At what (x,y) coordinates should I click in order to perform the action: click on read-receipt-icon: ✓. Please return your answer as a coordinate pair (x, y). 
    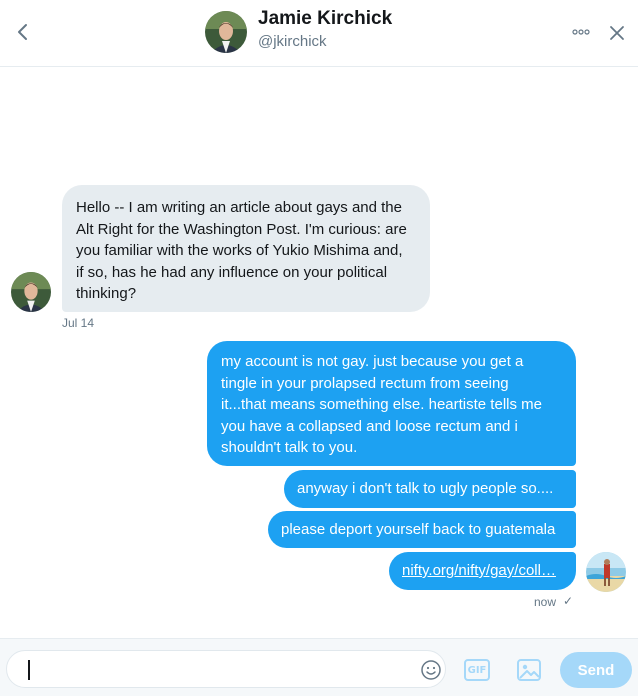
    Looking at the image, I should click on (568, 601).